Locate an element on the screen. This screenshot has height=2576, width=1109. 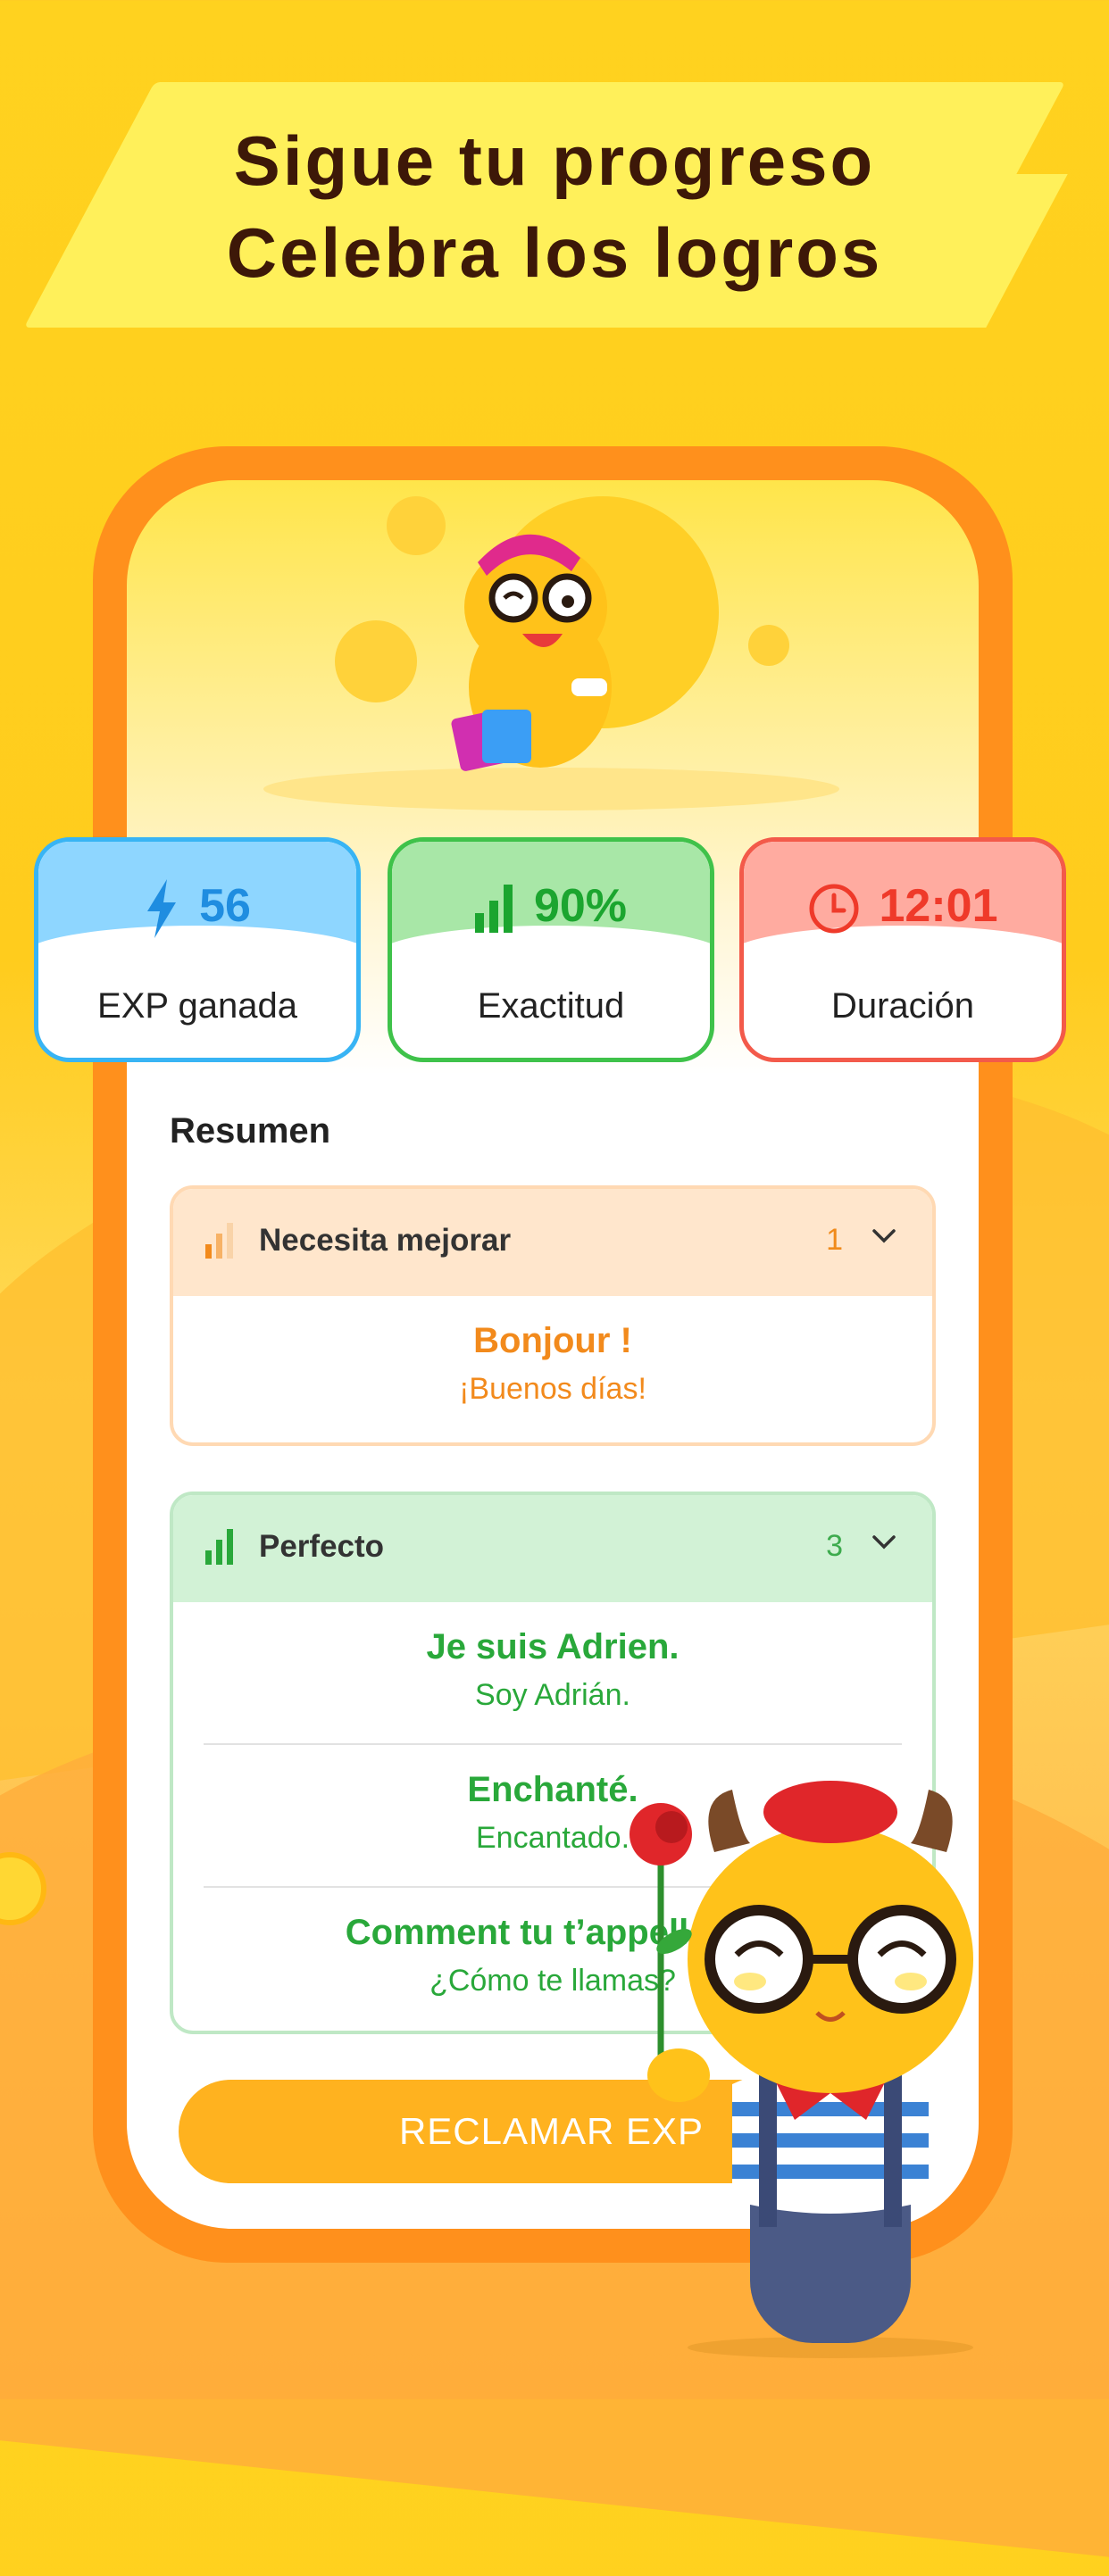
phrase-french: Je suis Adrien. is located at coordinates (553, 1646).